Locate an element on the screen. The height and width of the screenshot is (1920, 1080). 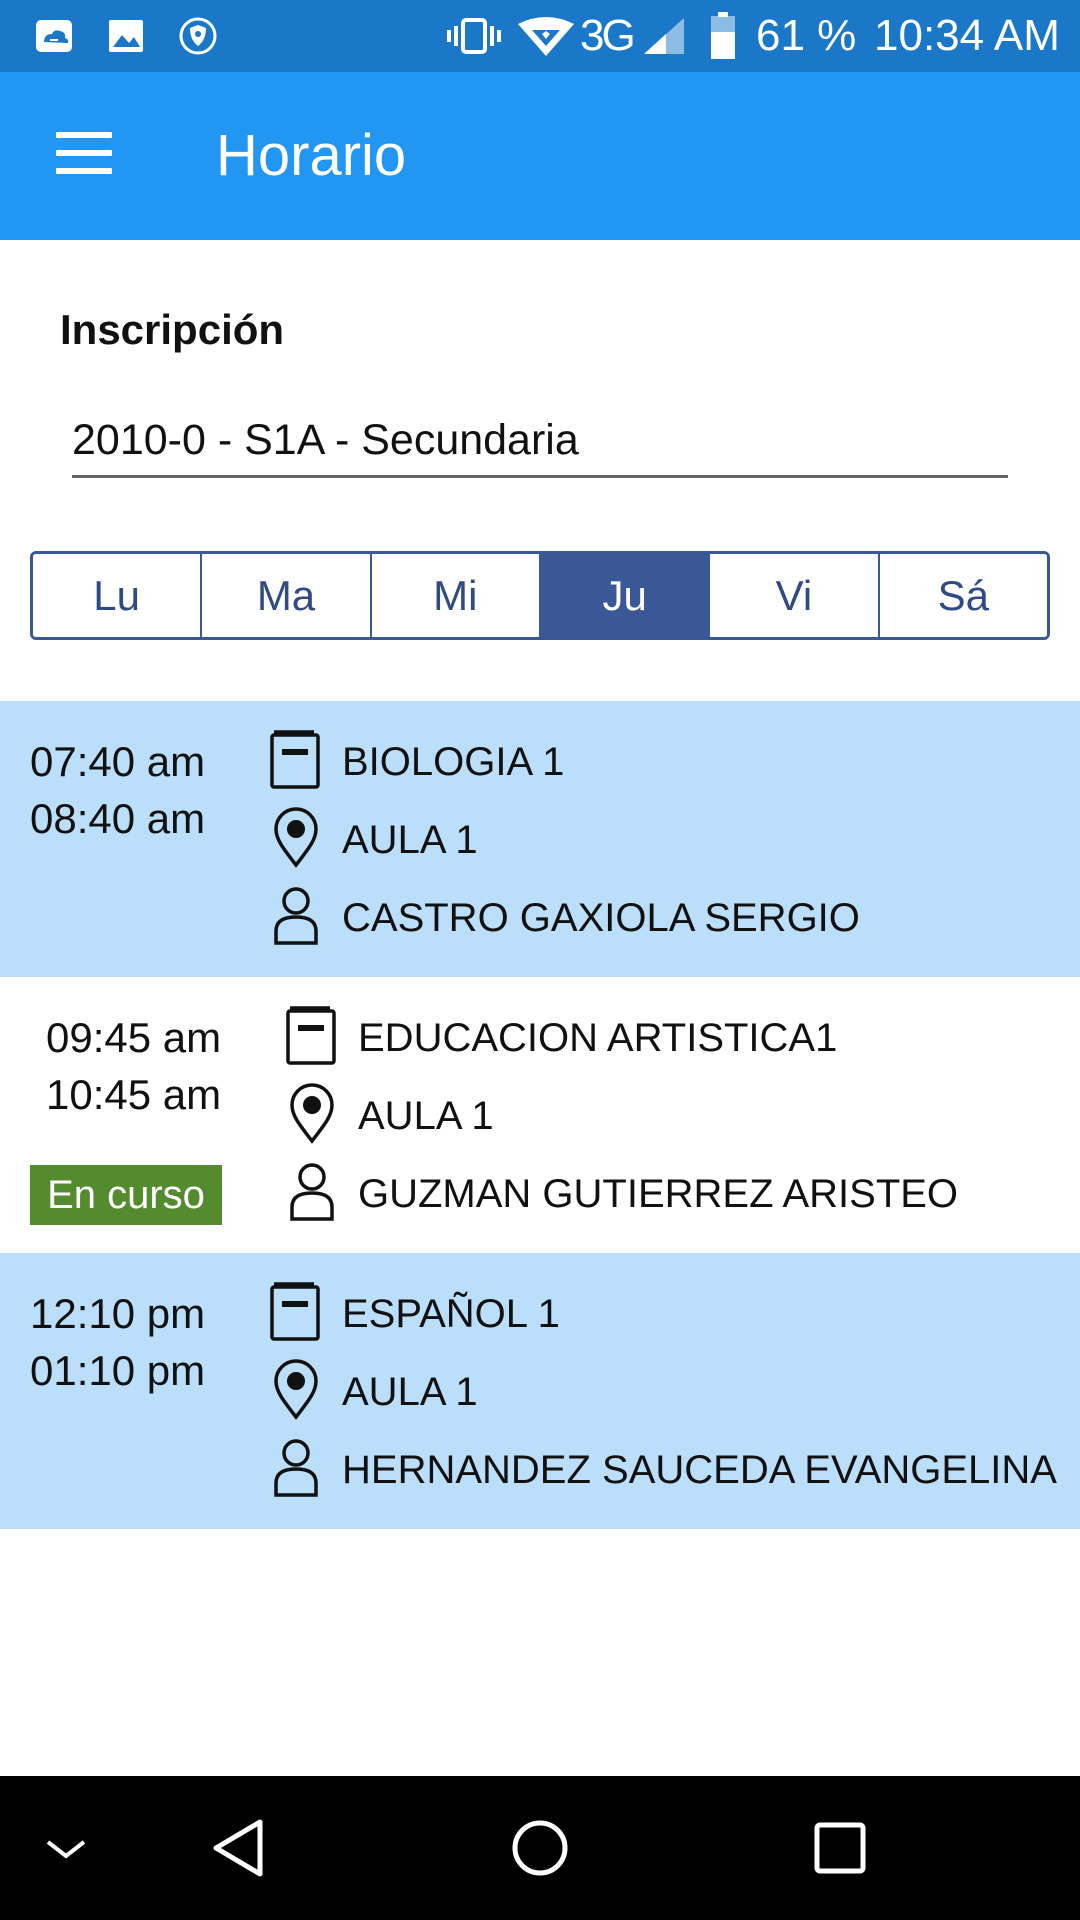
status-bar: 3G 61 % 10:34 AM is located at coordinates (540, 36).